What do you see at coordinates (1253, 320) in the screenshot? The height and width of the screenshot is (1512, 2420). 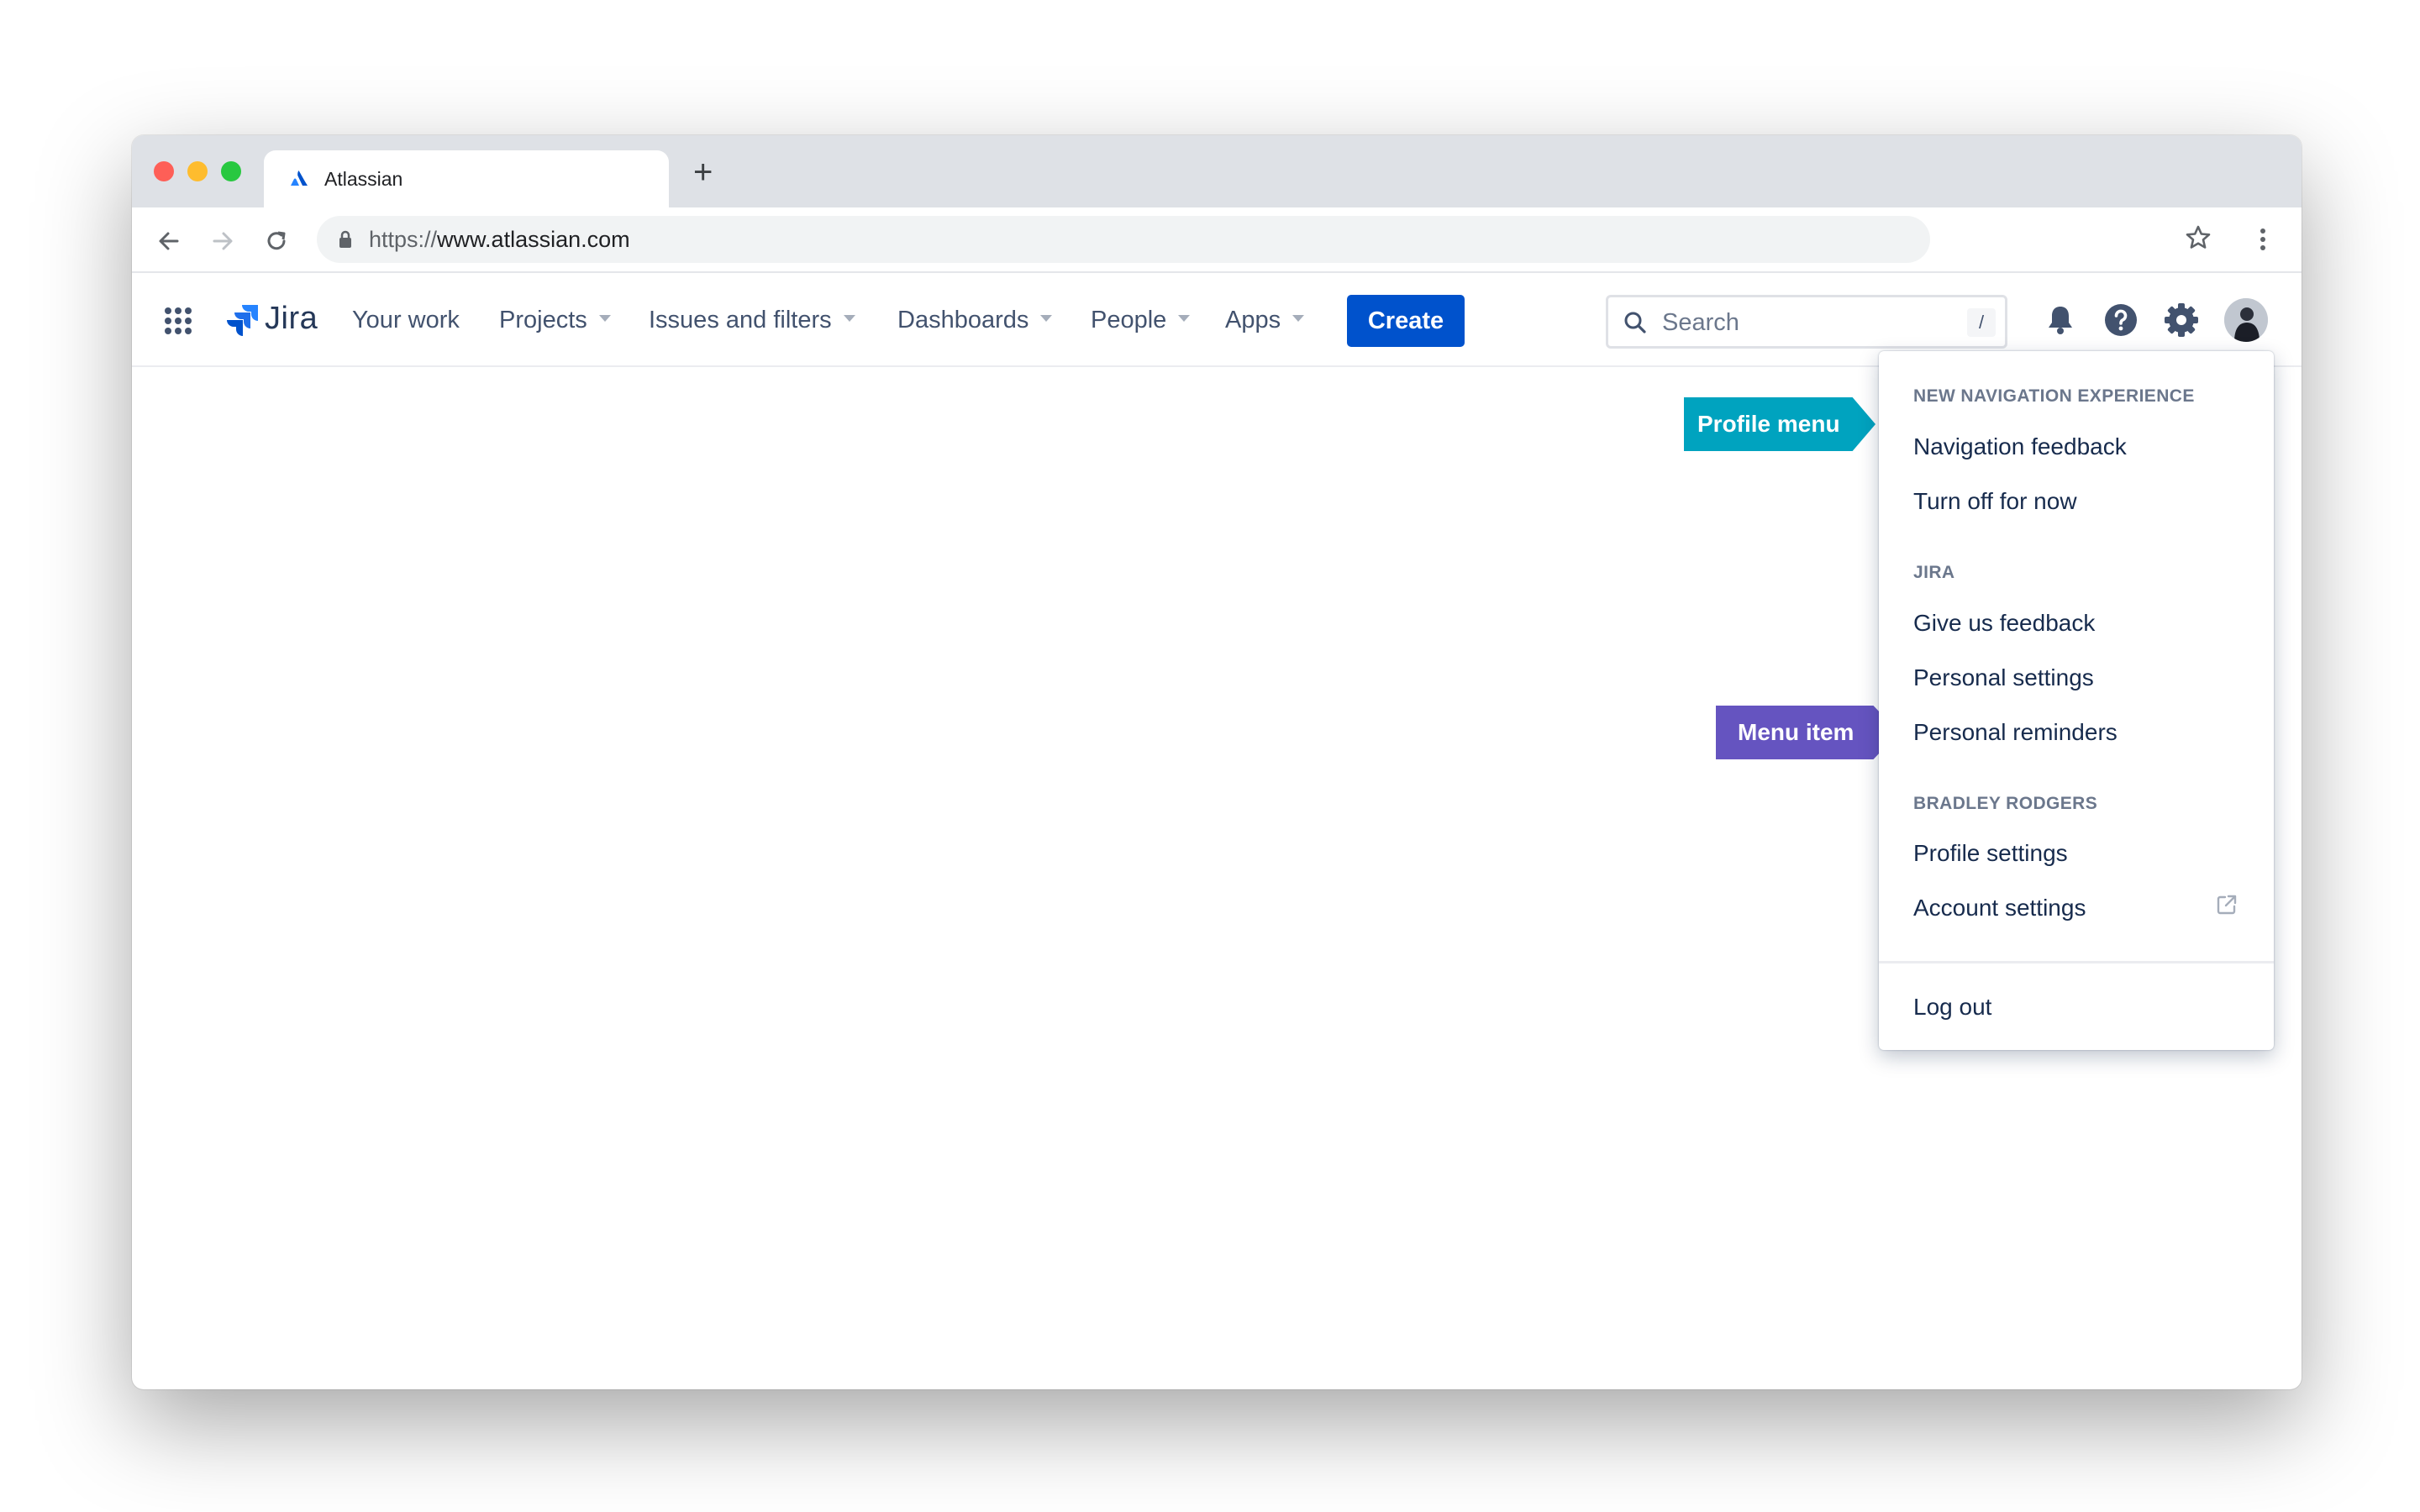 I see `nav-apps-label: Apps` at bounding box center [1253, 320].